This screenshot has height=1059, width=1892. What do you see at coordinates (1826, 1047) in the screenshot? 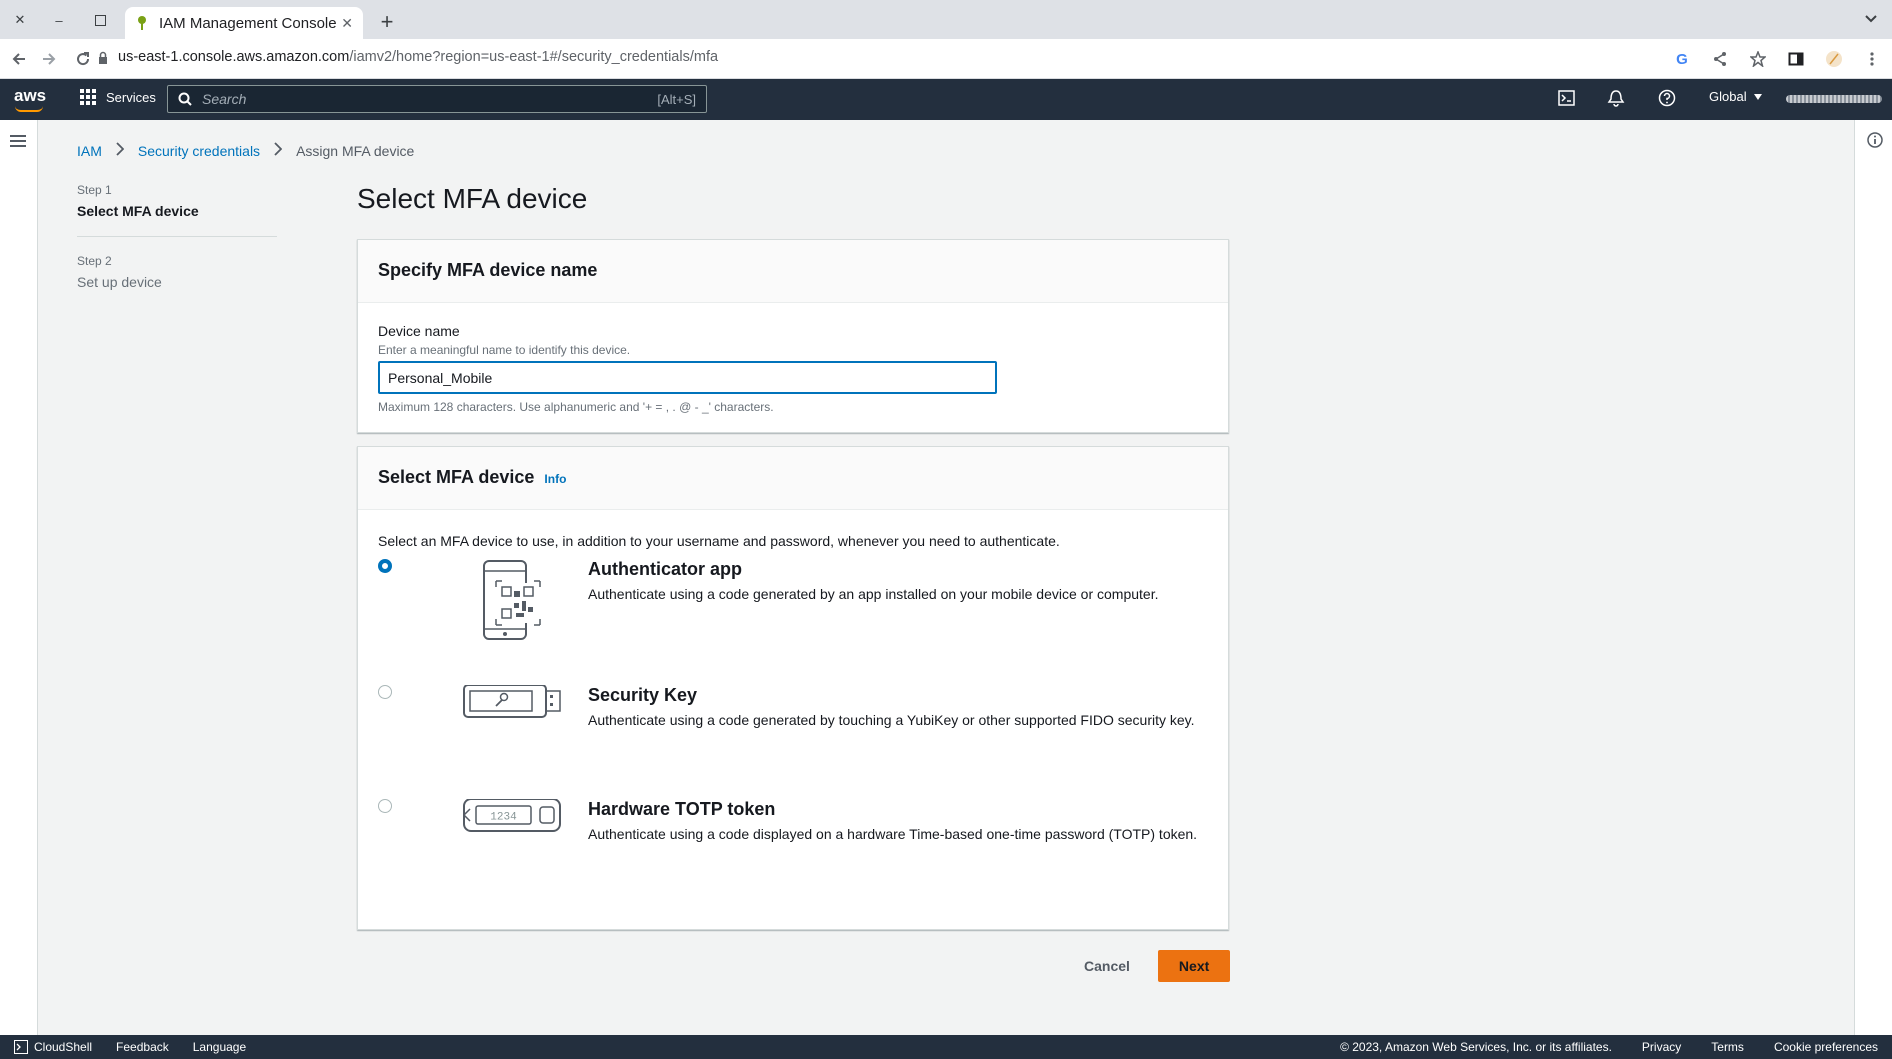
I see `cookie-preferences-link: Cookie preferences` at bounding box center [1826, 1047].